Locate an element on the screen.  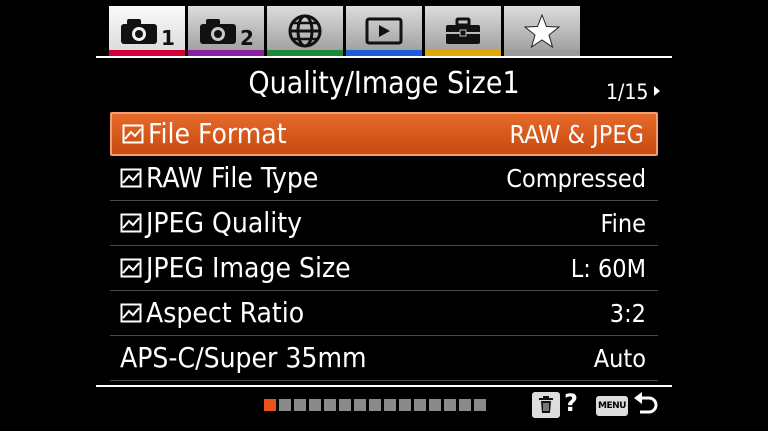
menu-item-label: APS-C/Super 35mm is located at coordinates (243, 357).